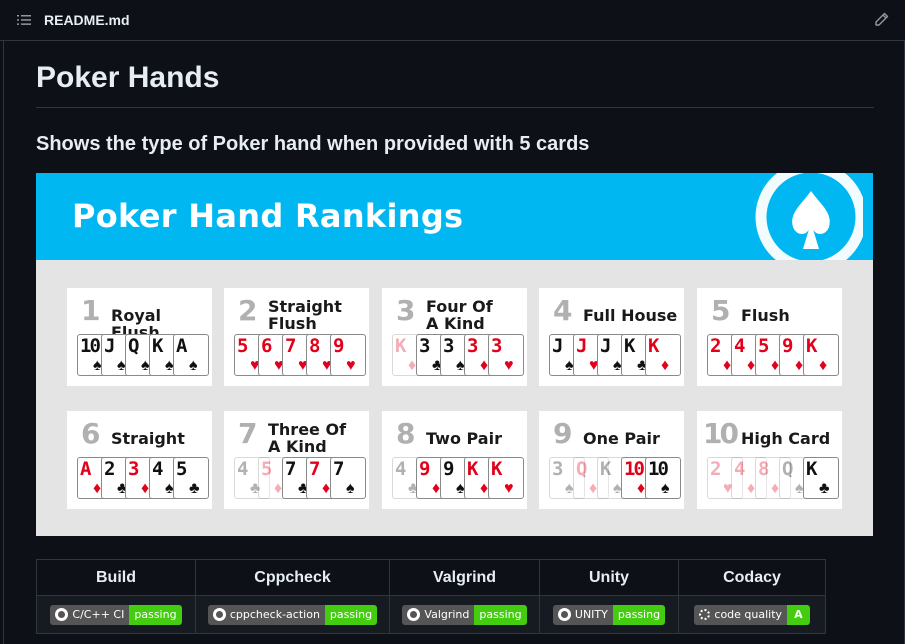  I want to click on badge-label: code quality, so click(748, 614).